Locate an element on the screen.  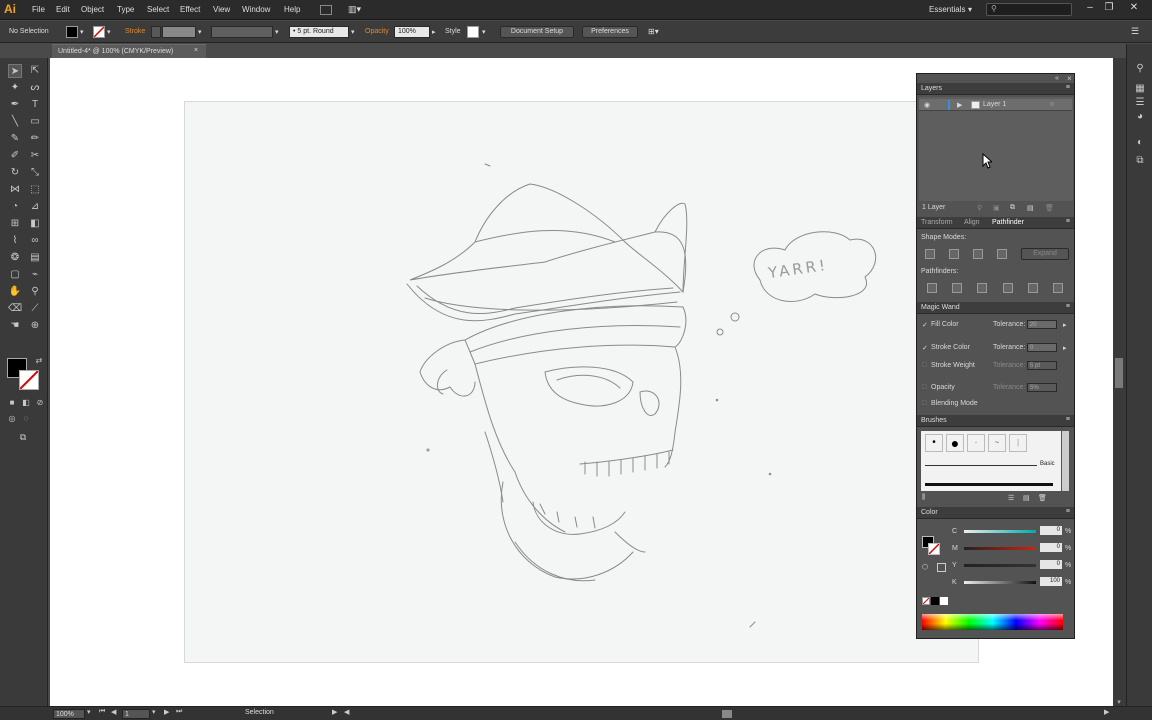
tab-pathfinder: Pathfinder is located at coordinates (1008, 222).